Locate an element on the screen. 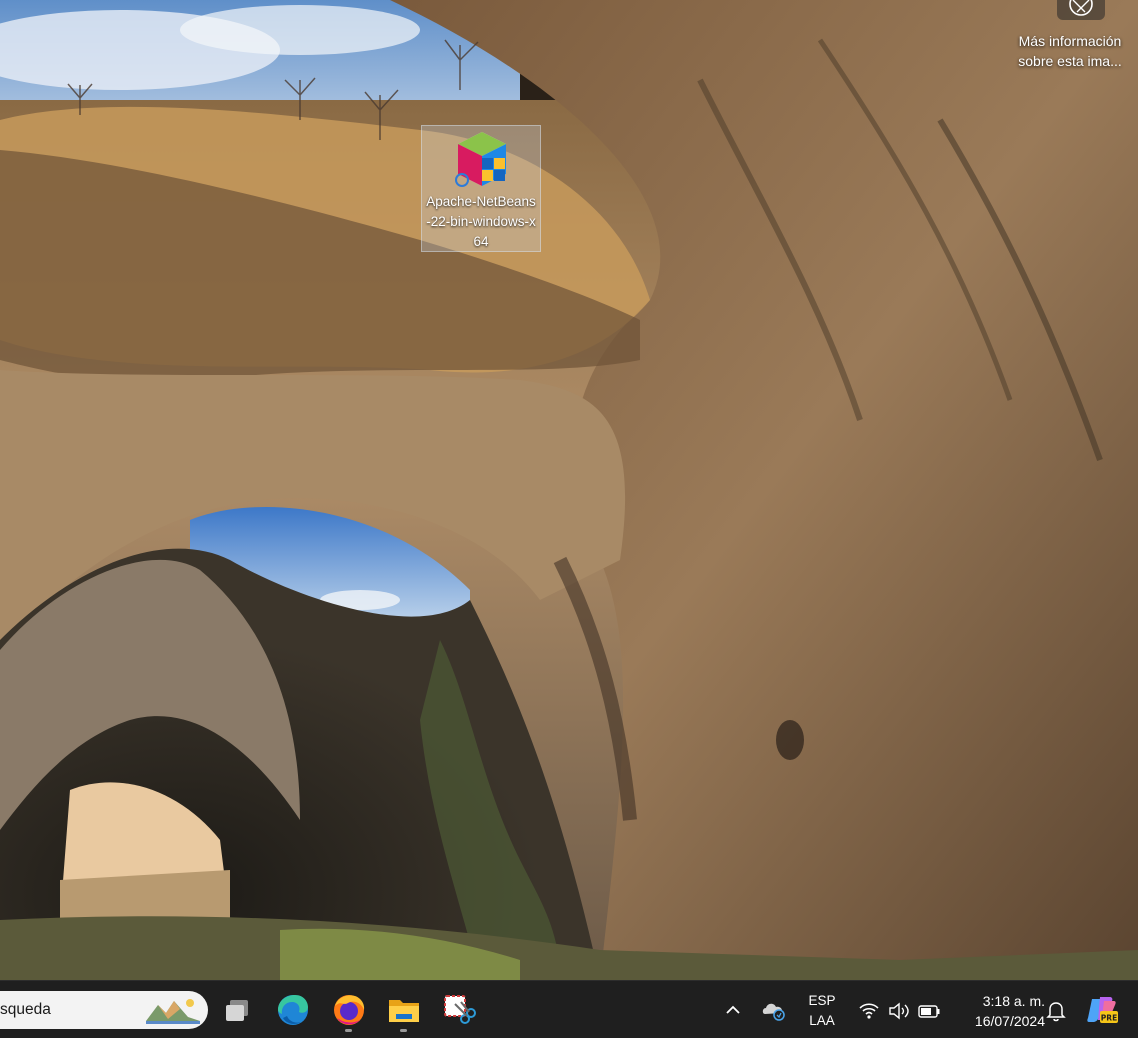 The height and width of the screenshot is (1038, 1138). desktop-icon-netbeans: Apache-NetBeans-22-bin-windows-x64 is located at coordinates (481, 188).